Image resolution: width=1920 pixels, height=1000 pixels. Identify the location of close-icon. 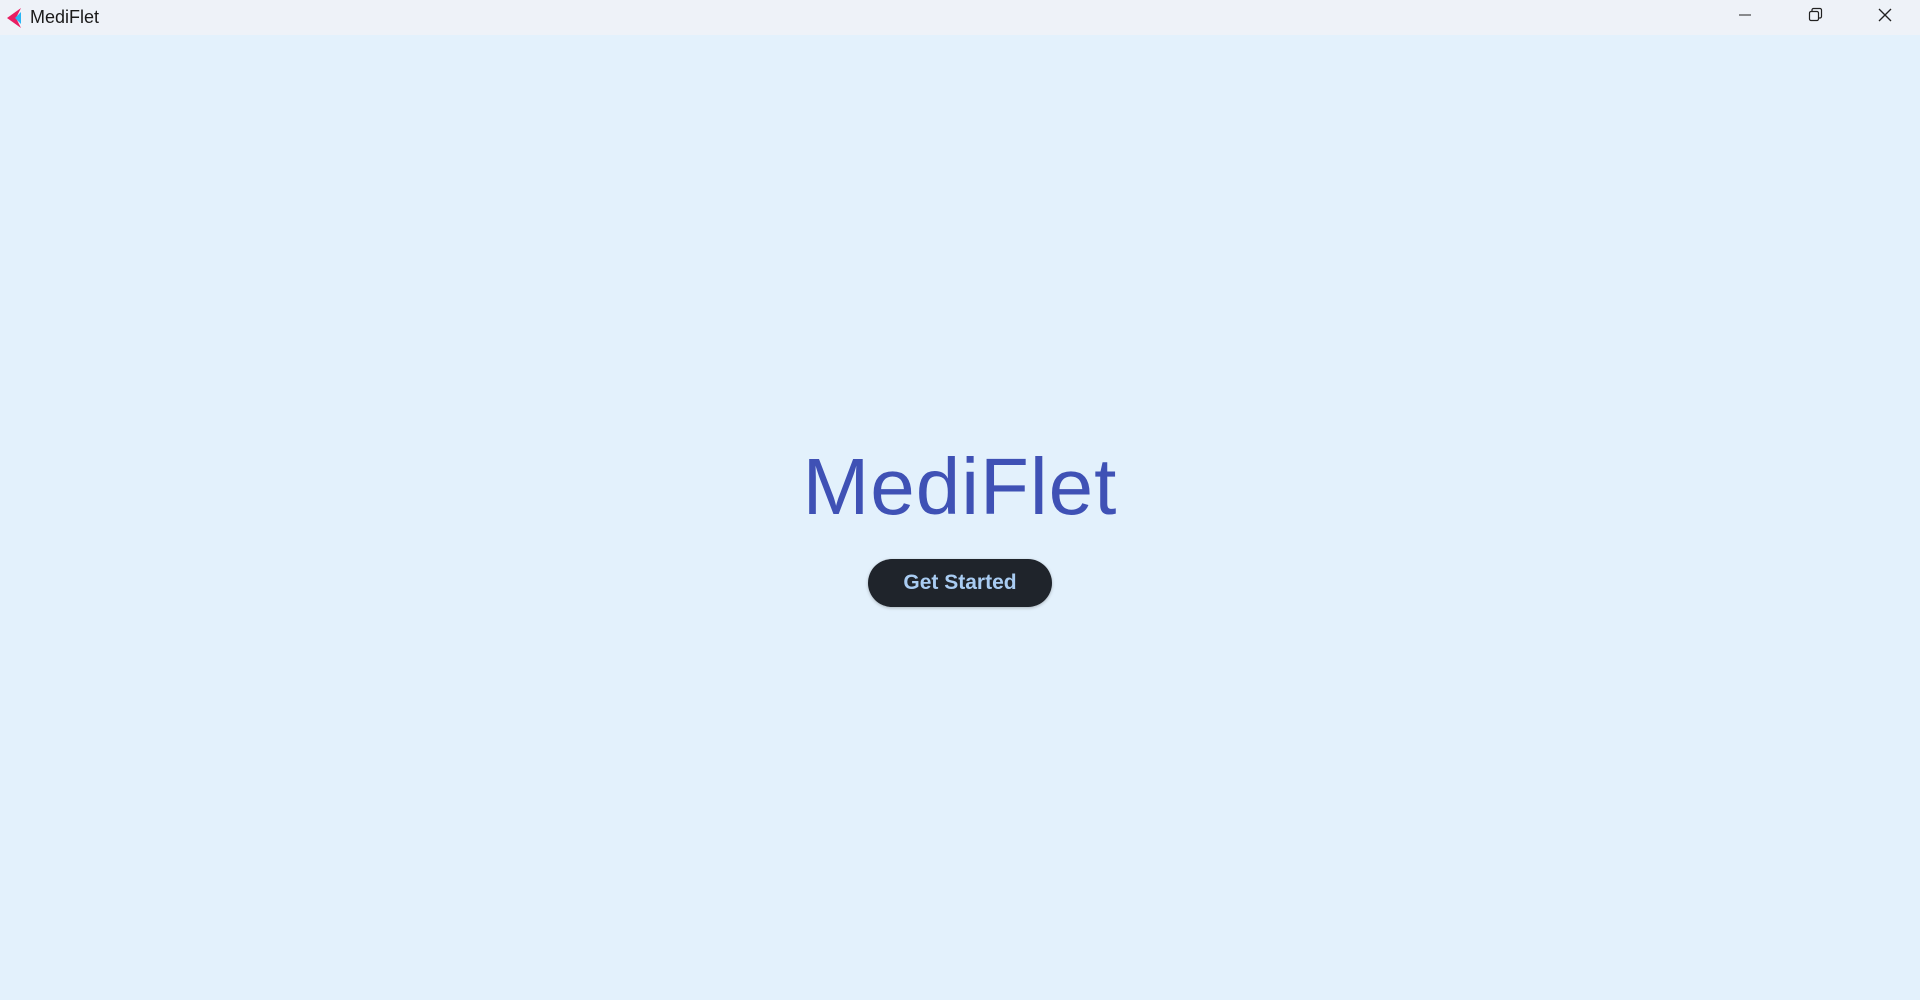
(1885, 17).